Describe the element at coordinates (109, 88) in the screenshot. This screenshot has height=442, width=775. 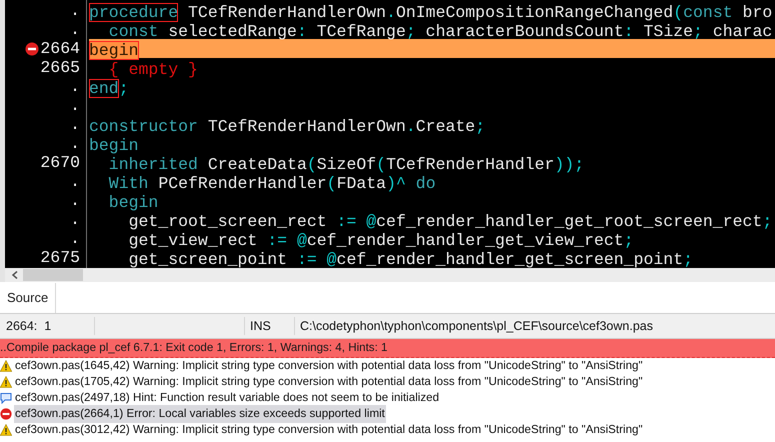
I see `code-line: end;` at that location.